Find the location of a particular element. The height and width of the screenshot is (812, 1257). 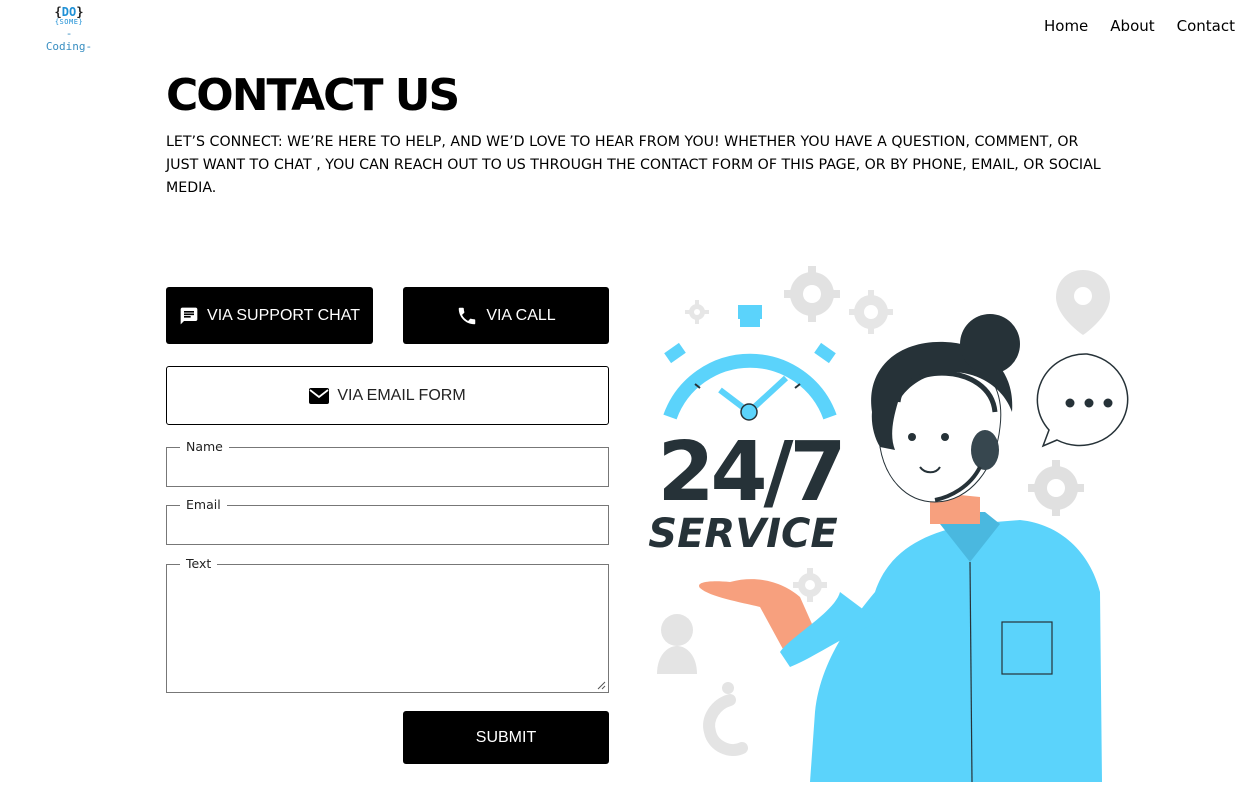

call-label: VIA CALL is located at coordinates (521, 315).